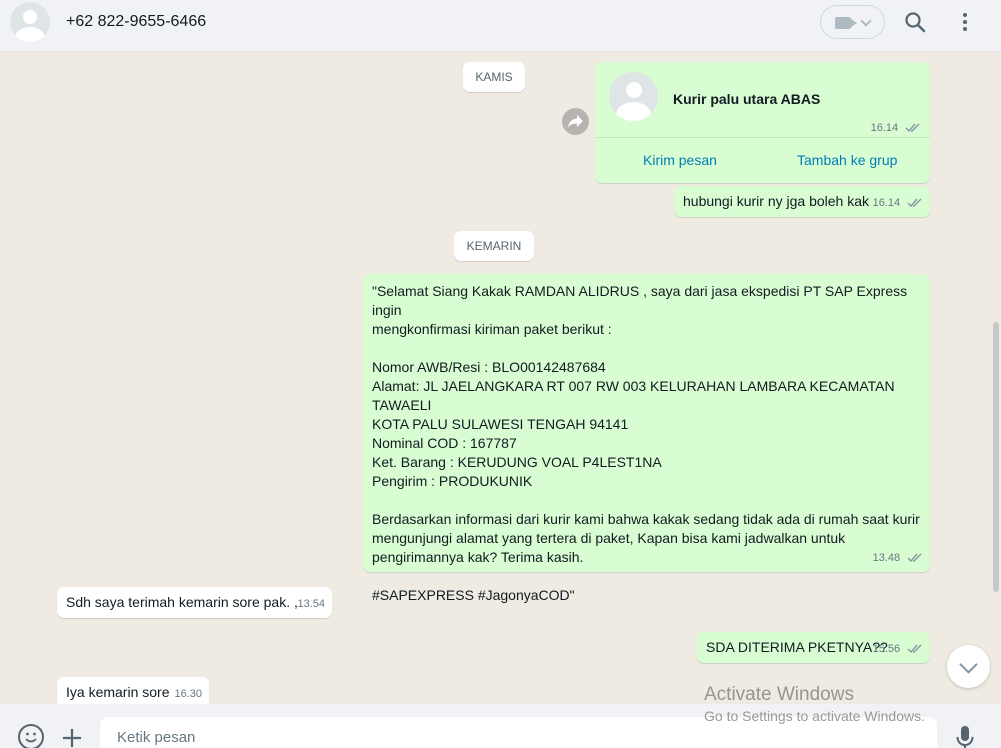 The height and width of the screenshot is (748, 1001). What do you see at coordinates (779, 694) in the screenshot?
I see `watermark-title: Activate Windows` at bounding box center [779, 694].